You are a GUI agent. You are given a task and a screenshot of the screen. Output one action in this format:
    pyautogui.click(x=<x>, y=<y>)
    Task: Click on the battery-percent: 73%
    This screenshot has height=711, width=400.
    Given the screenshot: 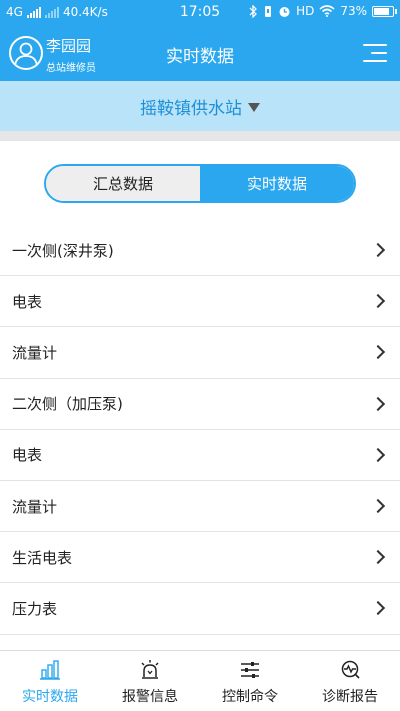 What is the action you would take?
    pyautogui.click(x=353, y=11)
    